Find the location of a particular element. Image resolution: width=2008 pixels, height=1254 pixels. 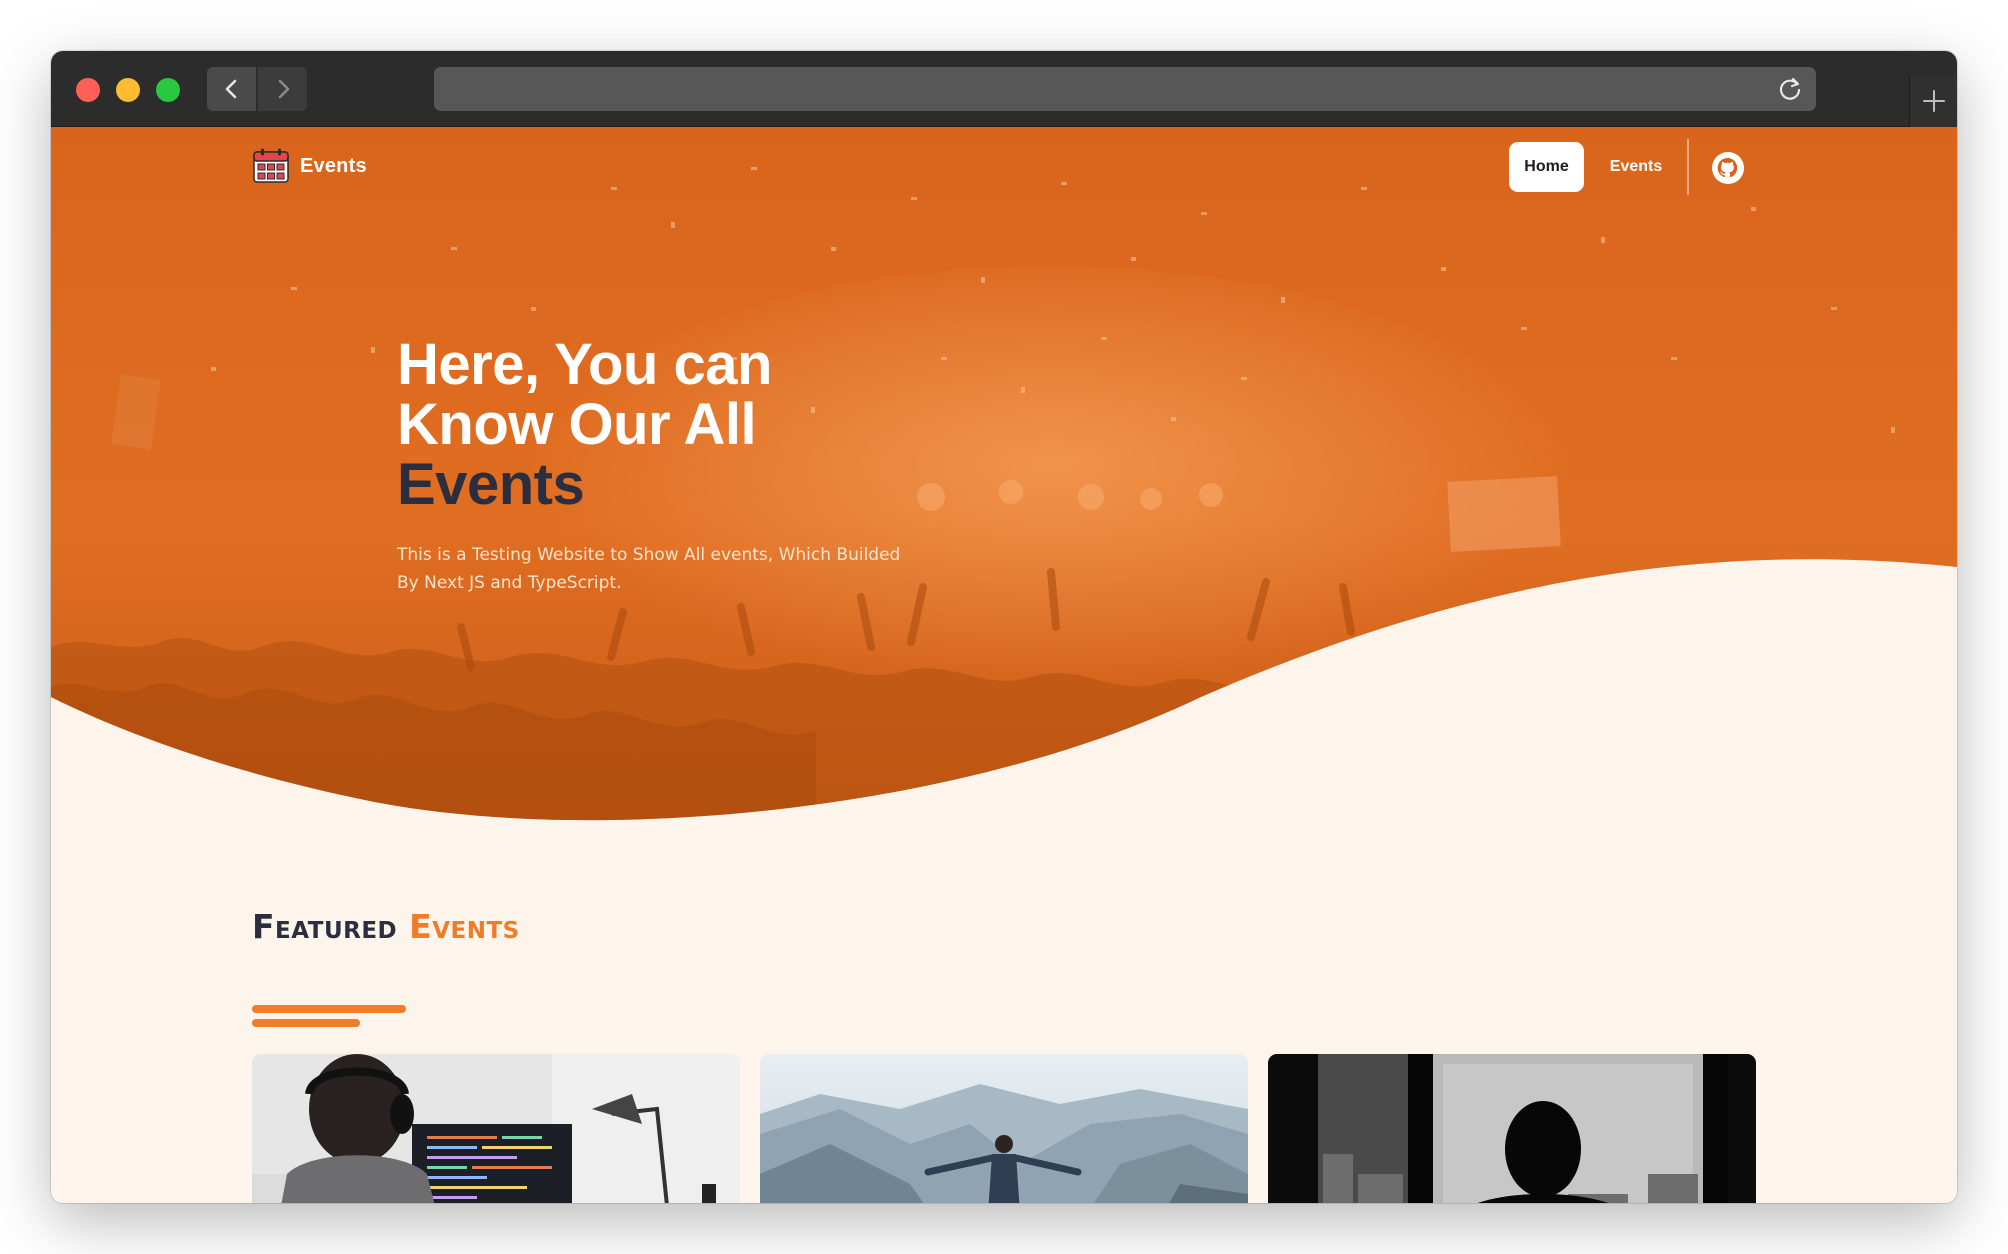

heading-underline-long is located at coordinates (329, 1009).